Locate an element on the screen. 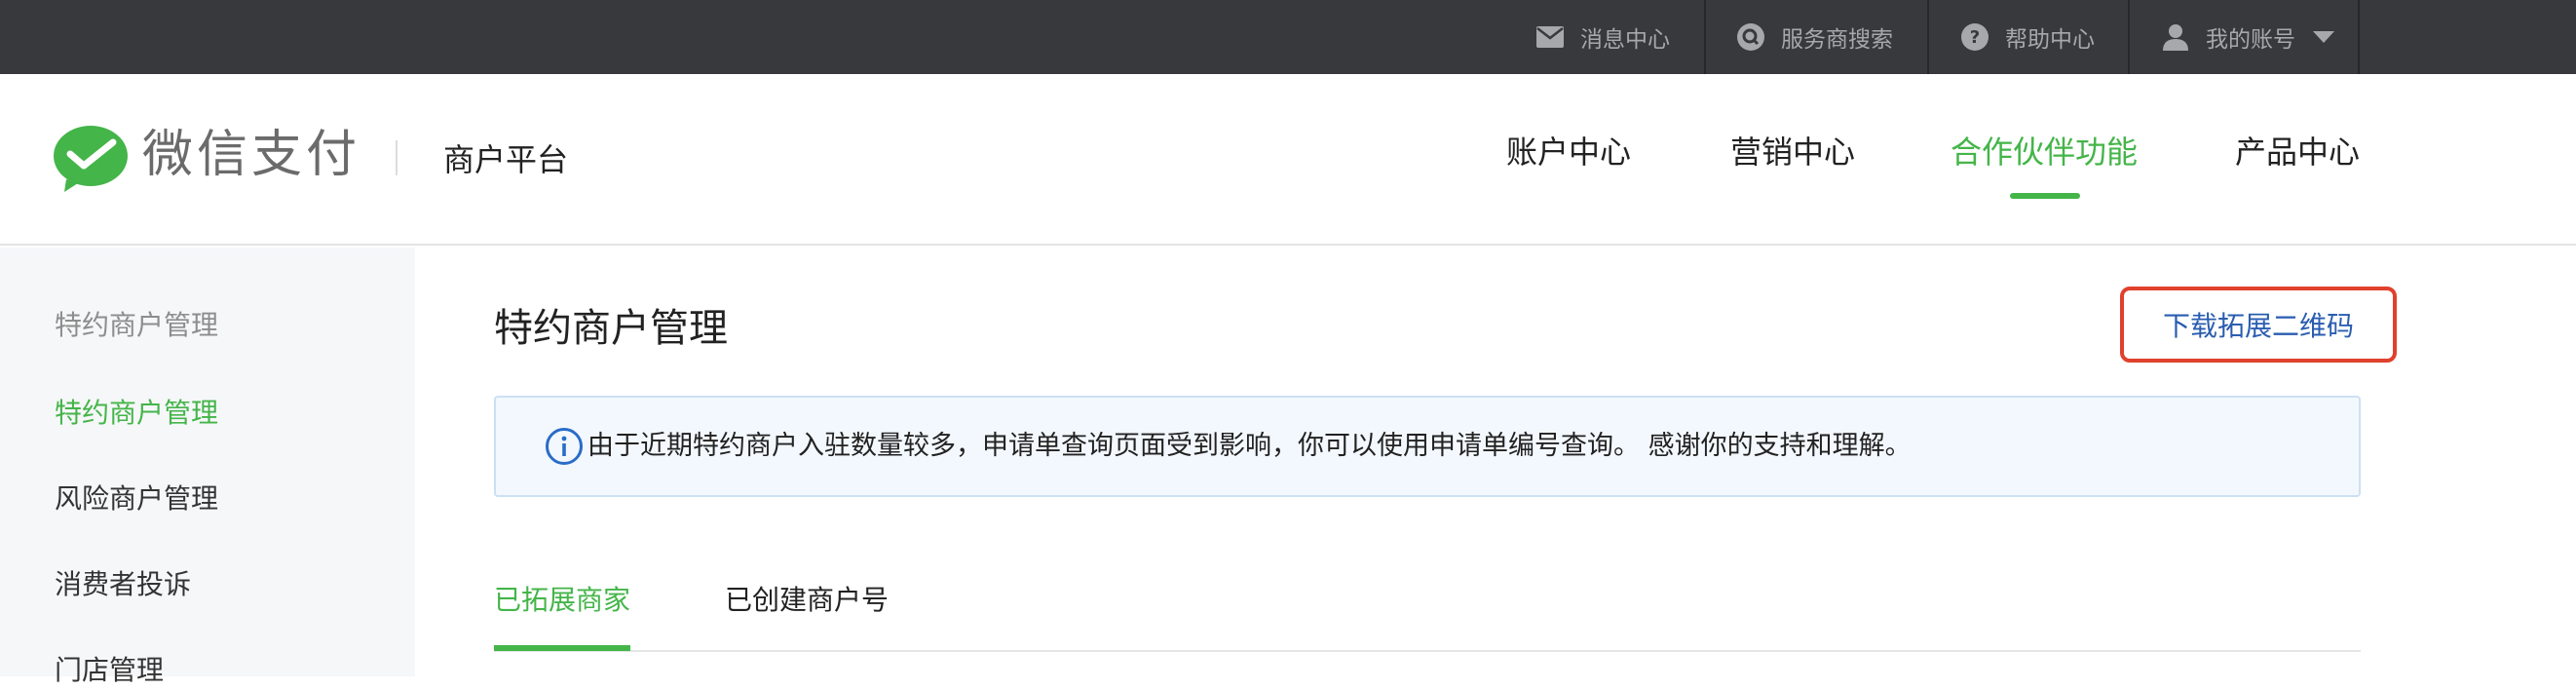 Image resolution: width=2576 pixels, height=690 pixels. chevron-down-icon is located at coordinates (2323, 37).